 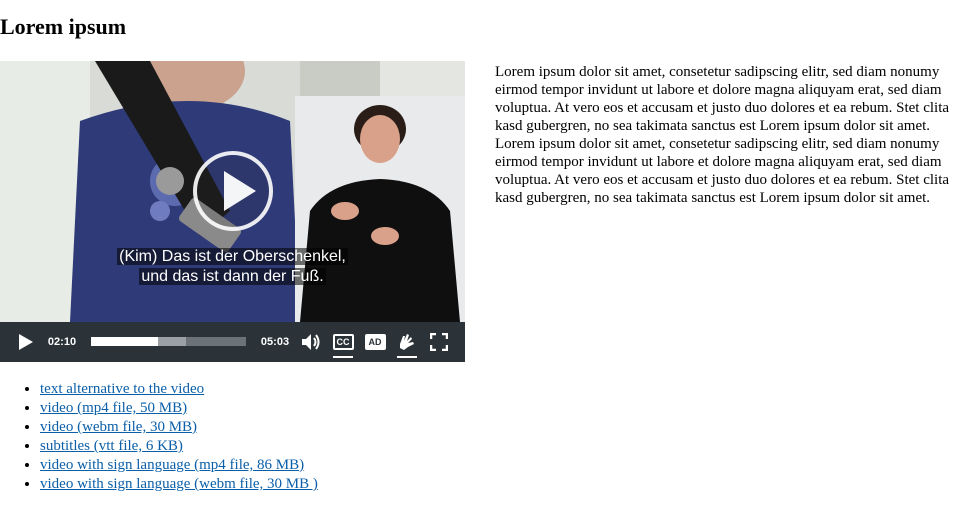 I want to click on subtitles-vtt-link: subtitles (vtt file, 6 KB), so click(x=111, y=446).